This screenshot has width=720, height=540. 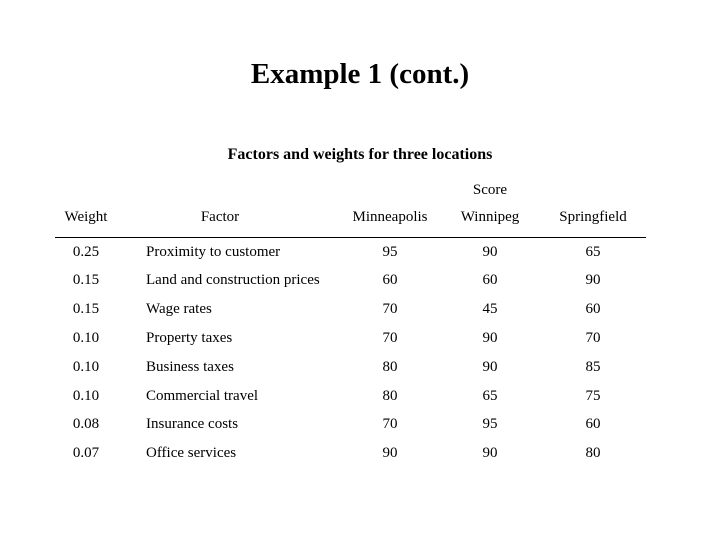 What do you see at coordinates (233, 280) in the screenshot?
I see `factor-cell: Land and construction prices` at bounding box center [233, 280].